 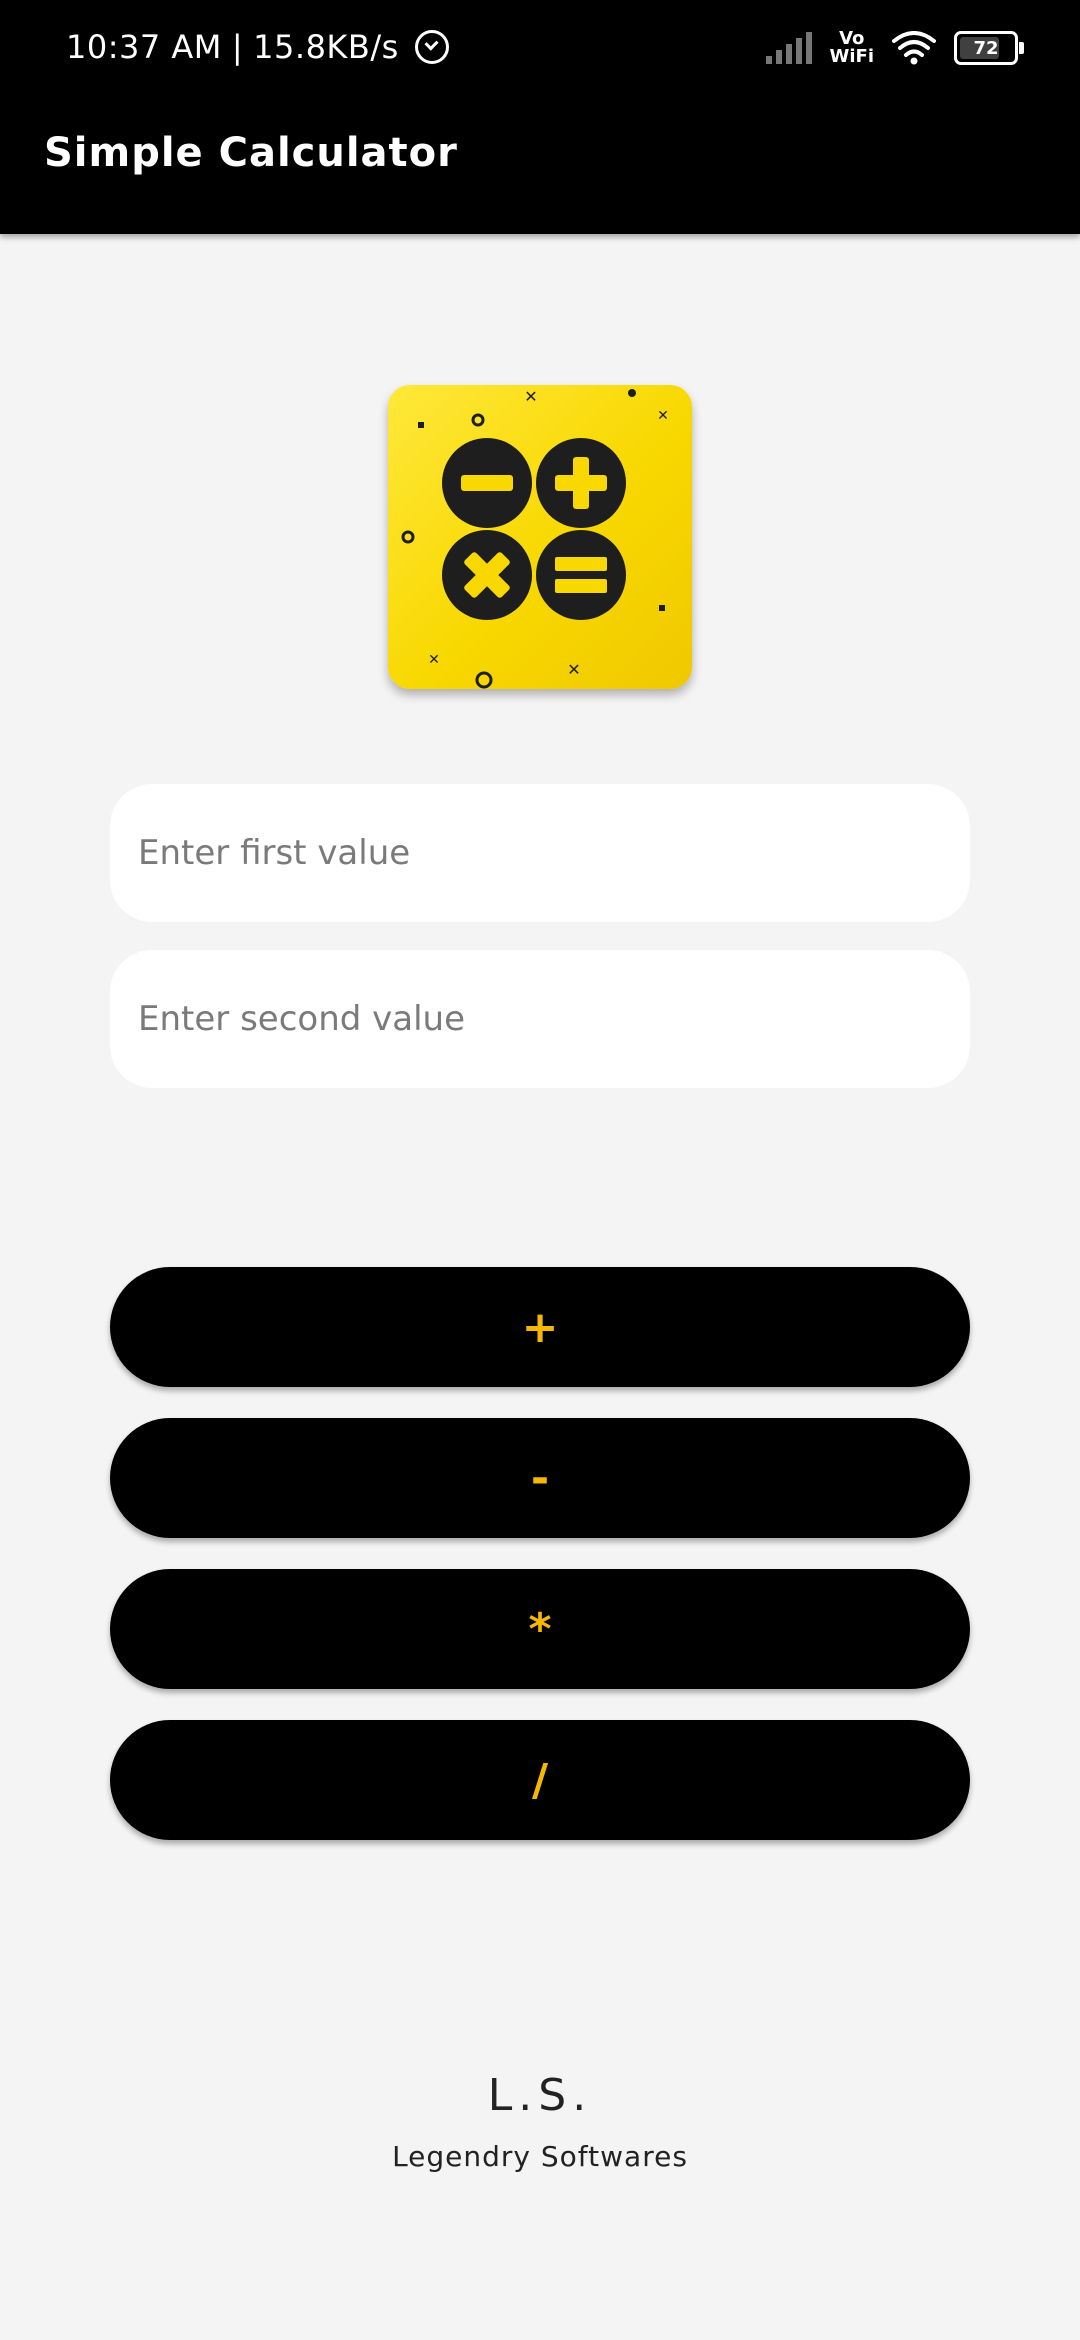 I want to click on alarm-icon, so click(x=431, y=47).